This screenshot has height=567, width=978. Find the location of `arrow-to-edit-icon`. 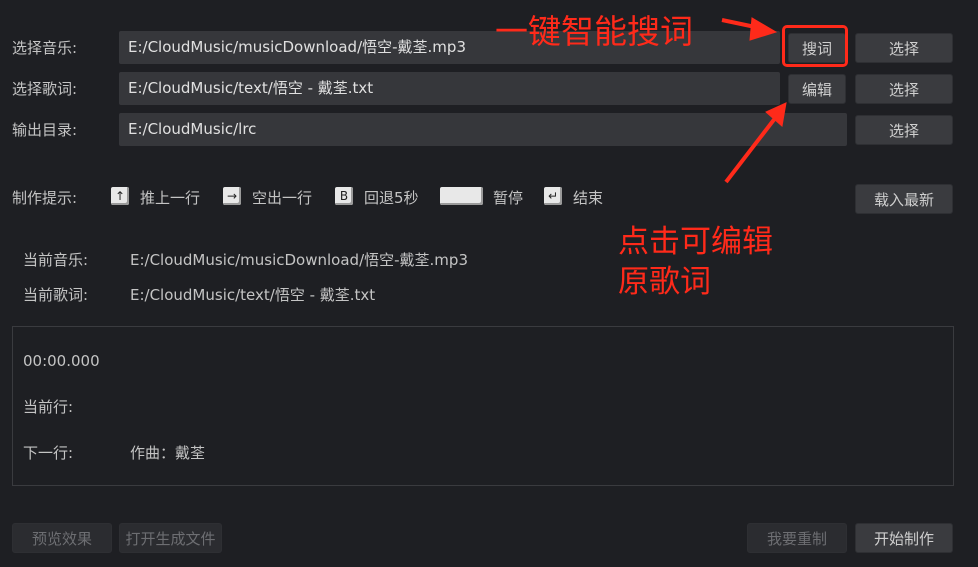

arrow-to-edit-icon is located at coordinates (755, 143).